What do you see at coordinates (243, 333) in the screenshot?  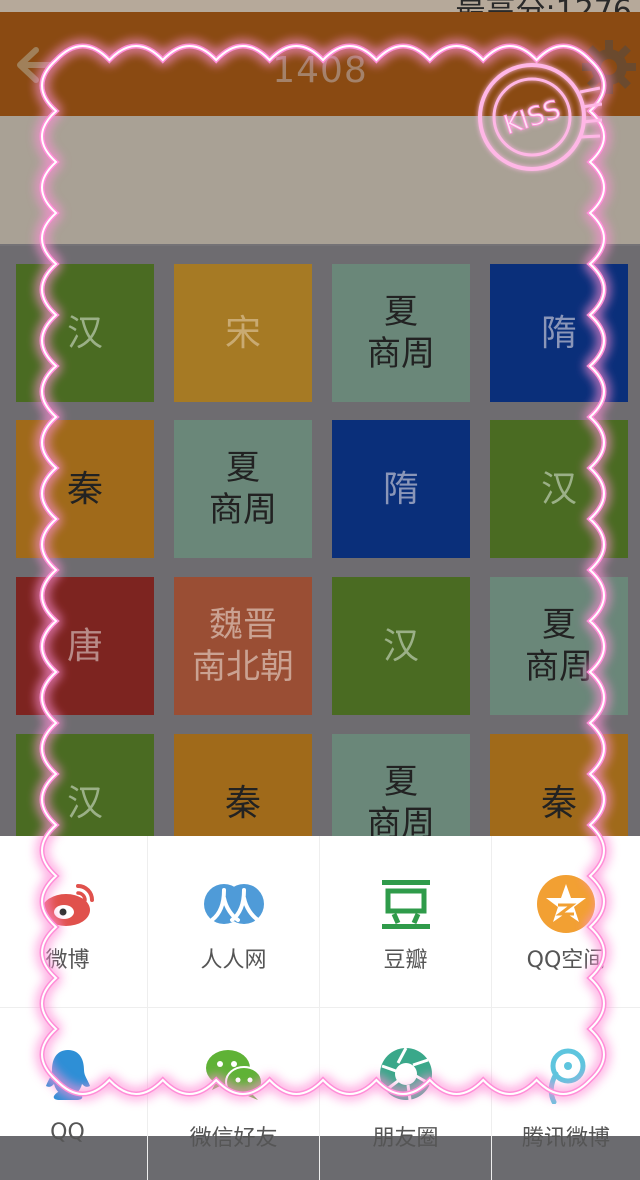 I see `board-tile: 宋` at bounding box center [243, 333].